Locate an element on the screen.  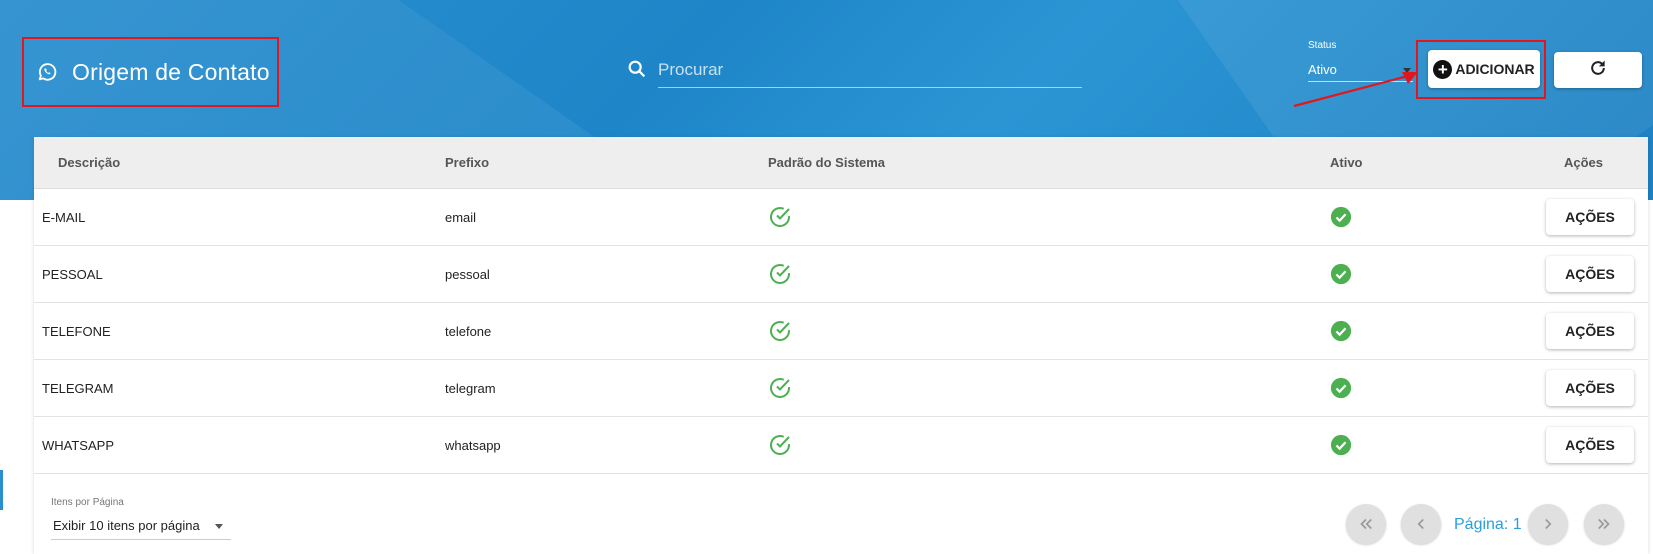
cell-descricao: TELEFONE is located at coordinates (76, 331).